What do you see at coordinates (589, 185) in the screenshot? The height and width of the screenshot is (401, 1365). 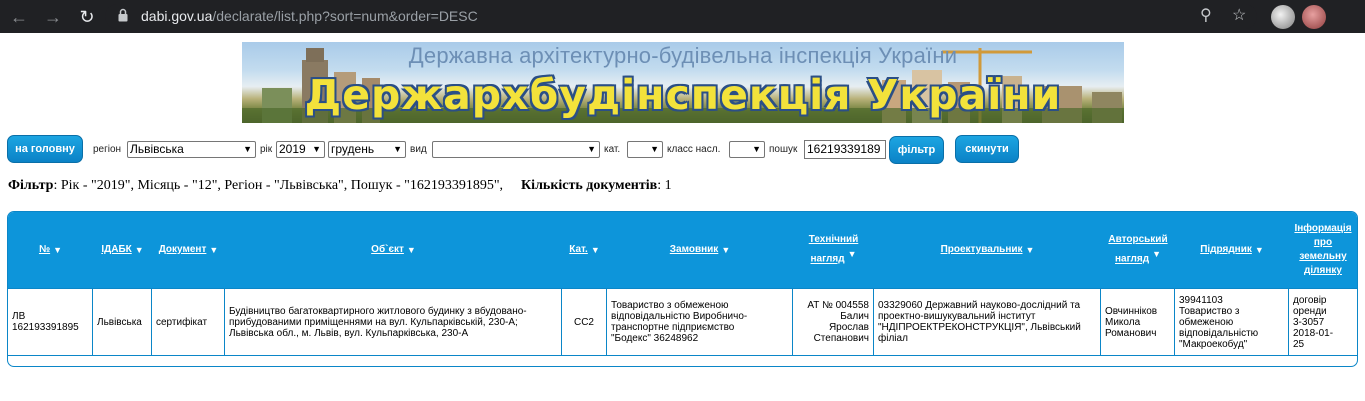 I see `document-count-label: Кількість документів` at bounding box center [589, 185].